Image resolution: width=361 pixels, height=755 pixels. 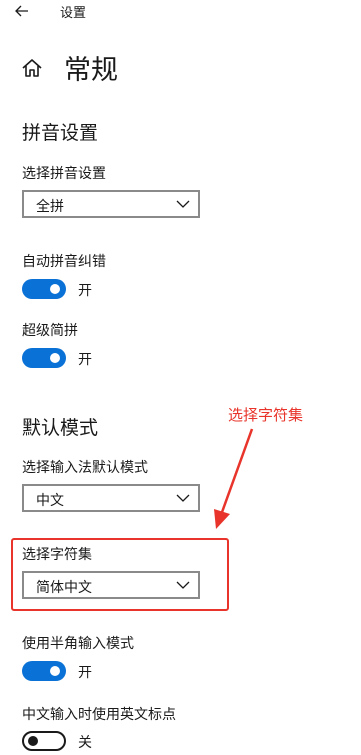 What do you see at coordinates (50, 207) in the screenshot?
I see `pinyin-mode-value: 全拼` at bounding box center [50, 207].